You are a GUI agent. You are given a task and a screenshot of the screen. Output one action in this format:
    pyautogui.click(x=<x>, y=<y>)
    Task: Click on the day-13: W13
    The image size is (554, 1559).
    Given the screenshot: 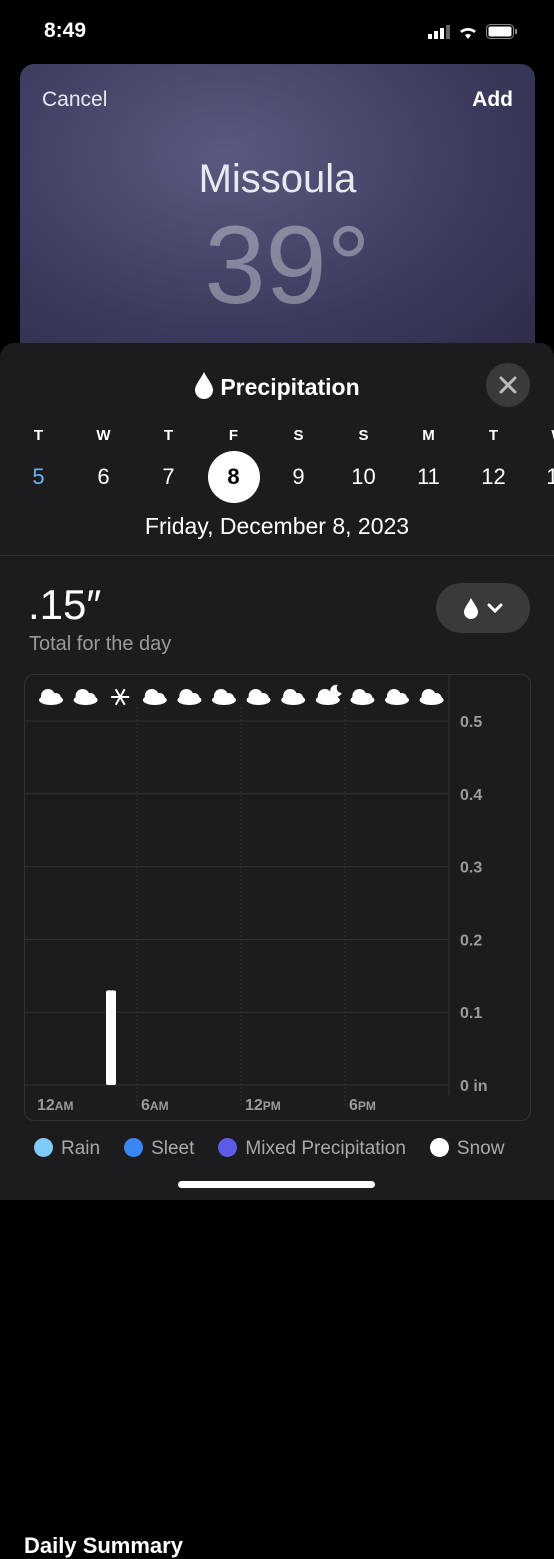 What is the action you would take?
    pyautogui.click(x=540, y=465)
    